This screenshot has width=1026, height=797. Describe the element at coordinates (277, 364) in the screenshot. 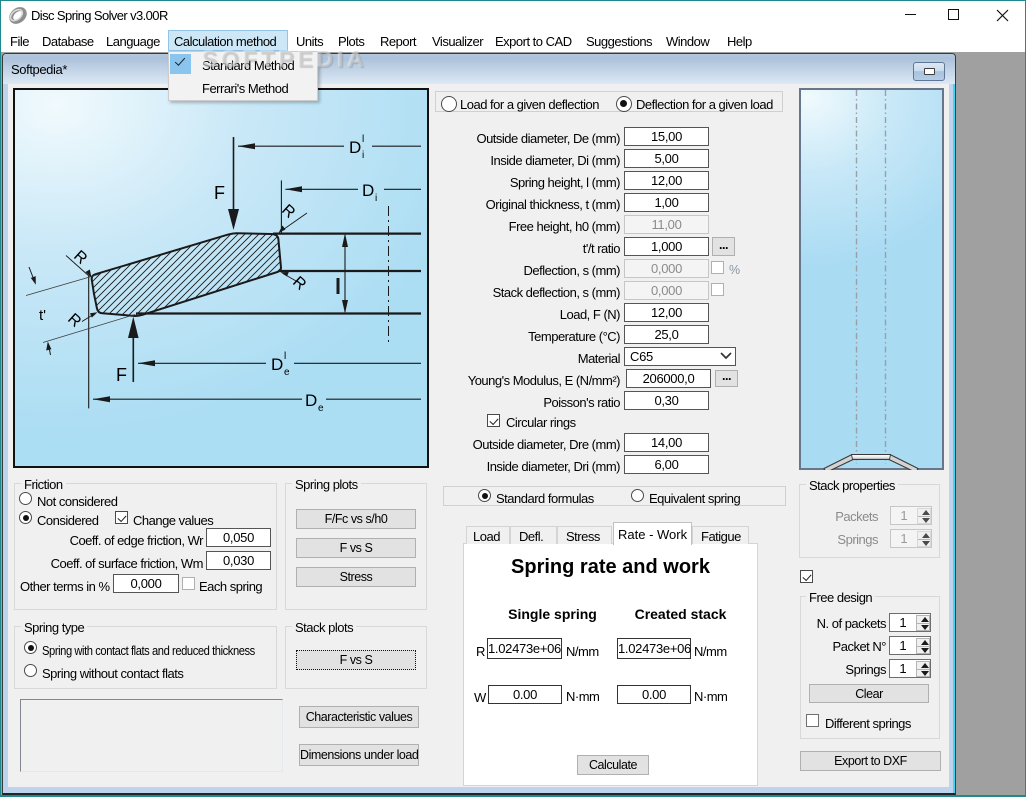

I see `svg-text: D` at that location.